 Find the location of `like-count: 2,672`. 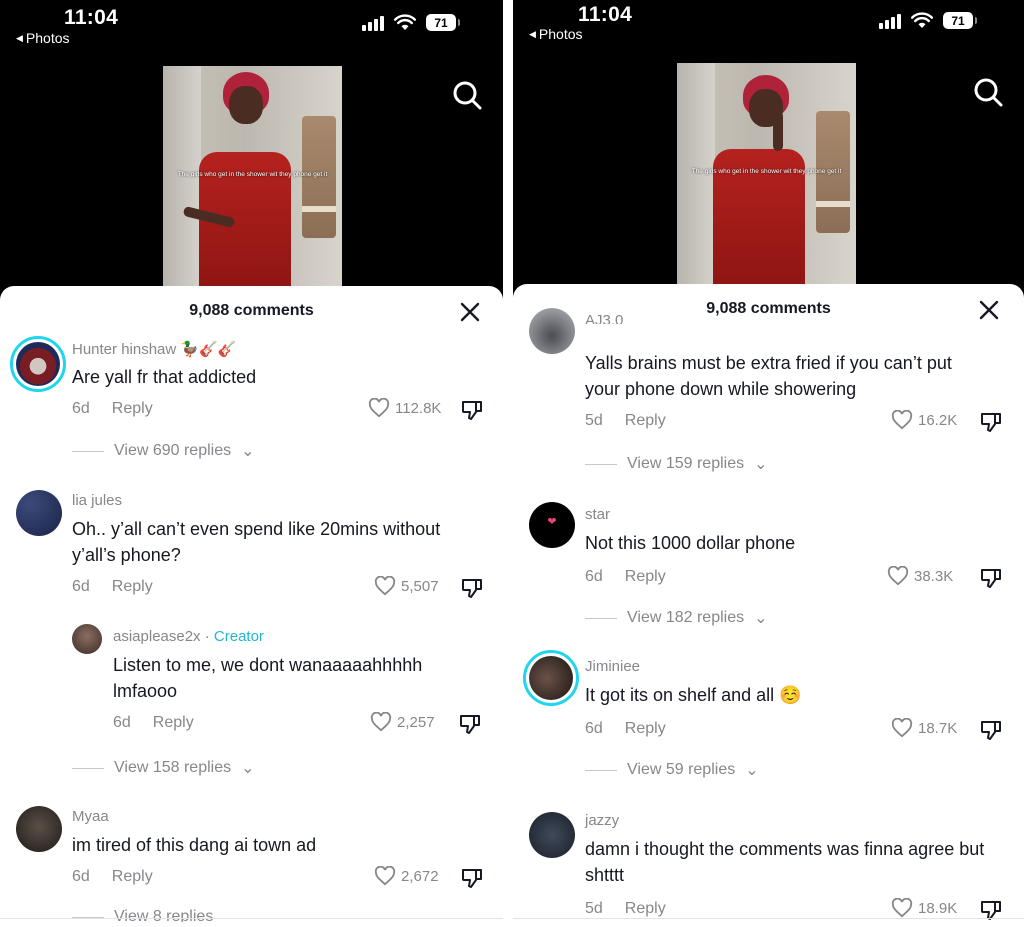

like-count: 2,672 is located at coordinates (420, 876).